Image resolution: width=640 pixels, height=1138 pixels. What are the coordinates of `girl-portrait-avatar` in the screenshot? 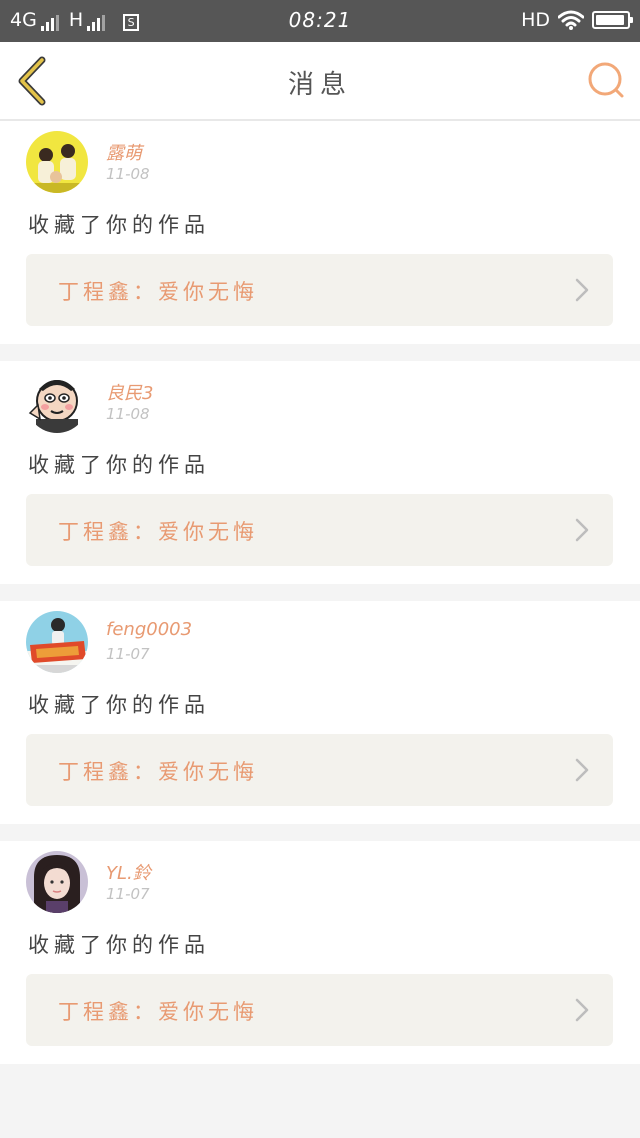 It's located at (57, 882).